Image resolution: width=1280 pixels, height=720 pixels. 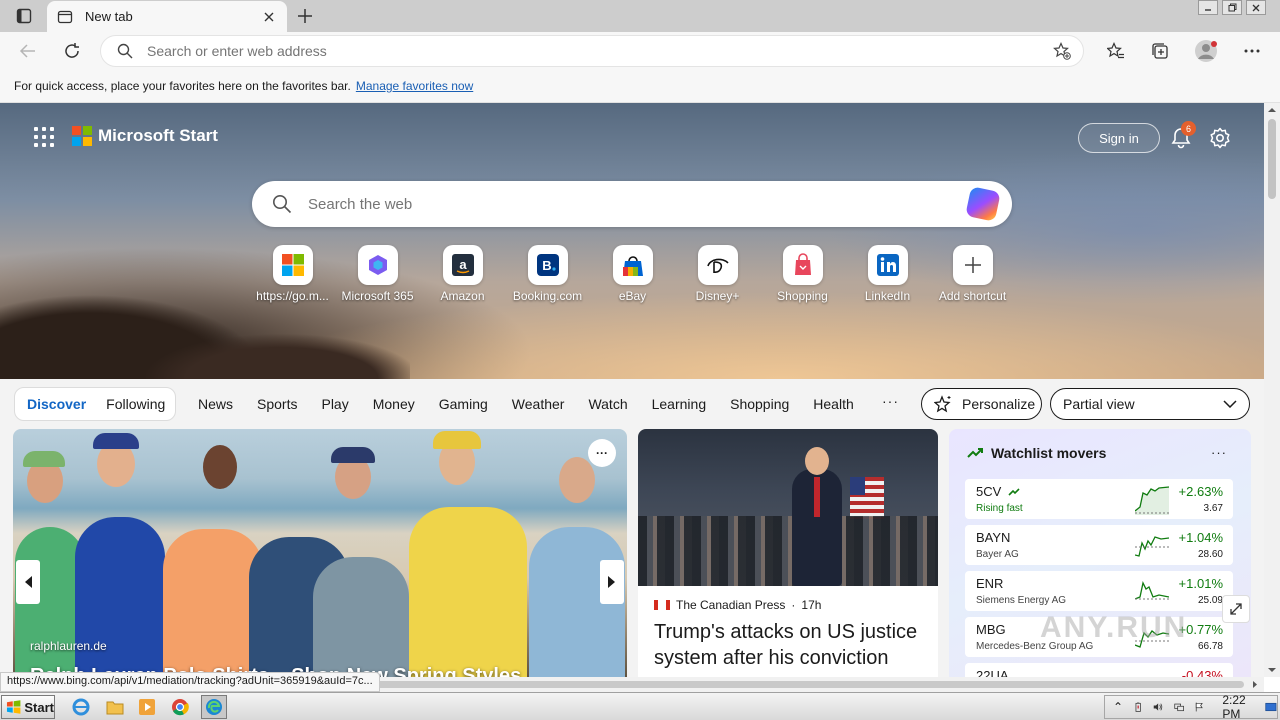 I want to click on feed-view-select: Partial view, so click(x=1150, y=404).